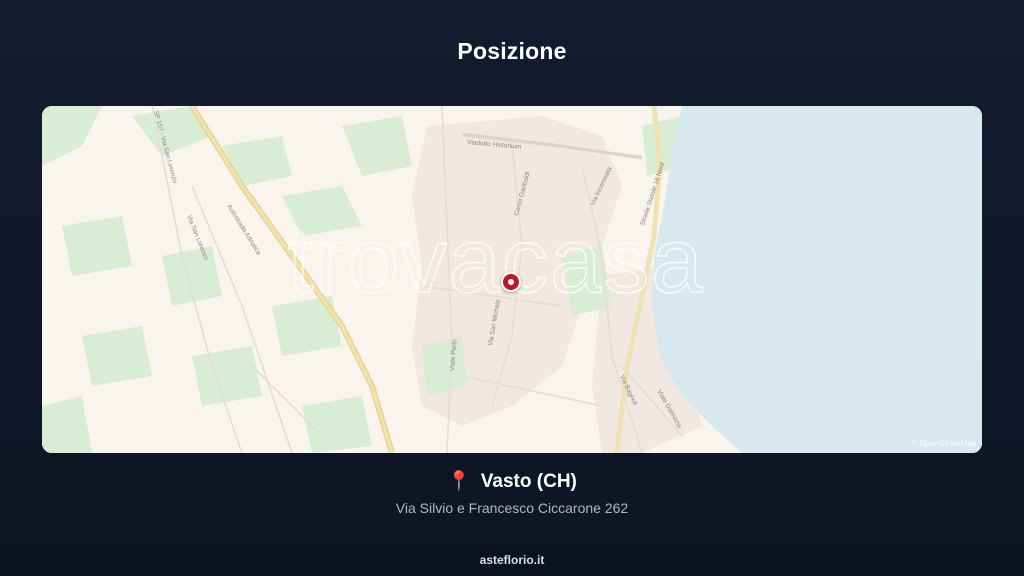  What do you see at coordinates (459, 481) in the screenshot?
I see `map-pin-icon: 📍` at bounding box center [459, 481].